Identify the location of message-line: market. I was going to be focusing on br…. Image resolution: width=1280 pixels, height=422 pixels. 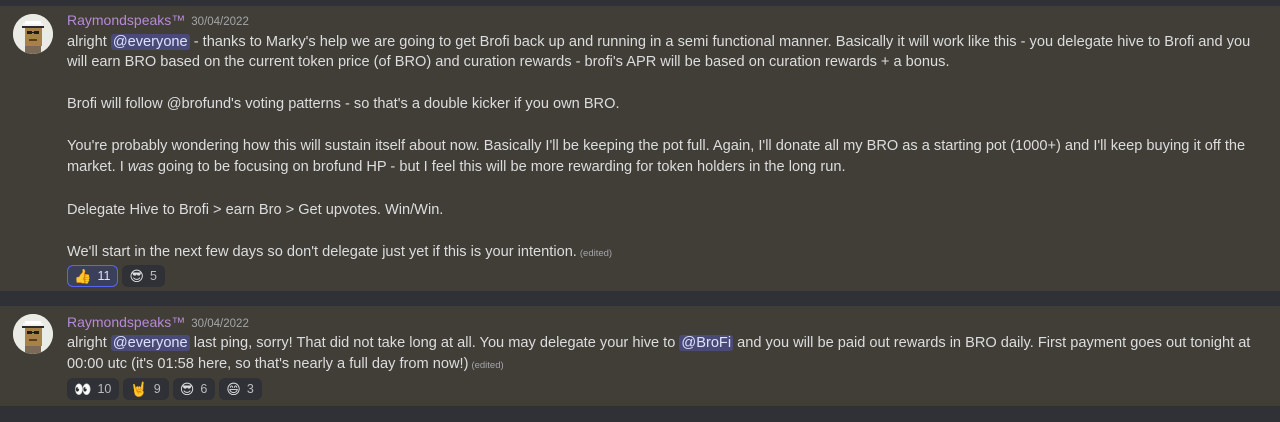
(456, 167).